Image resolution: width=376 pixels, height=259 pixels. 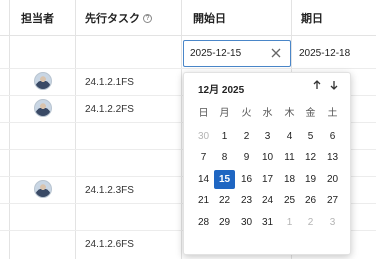 I want to click on calendar-day: 12, so click(x=310, y=157).